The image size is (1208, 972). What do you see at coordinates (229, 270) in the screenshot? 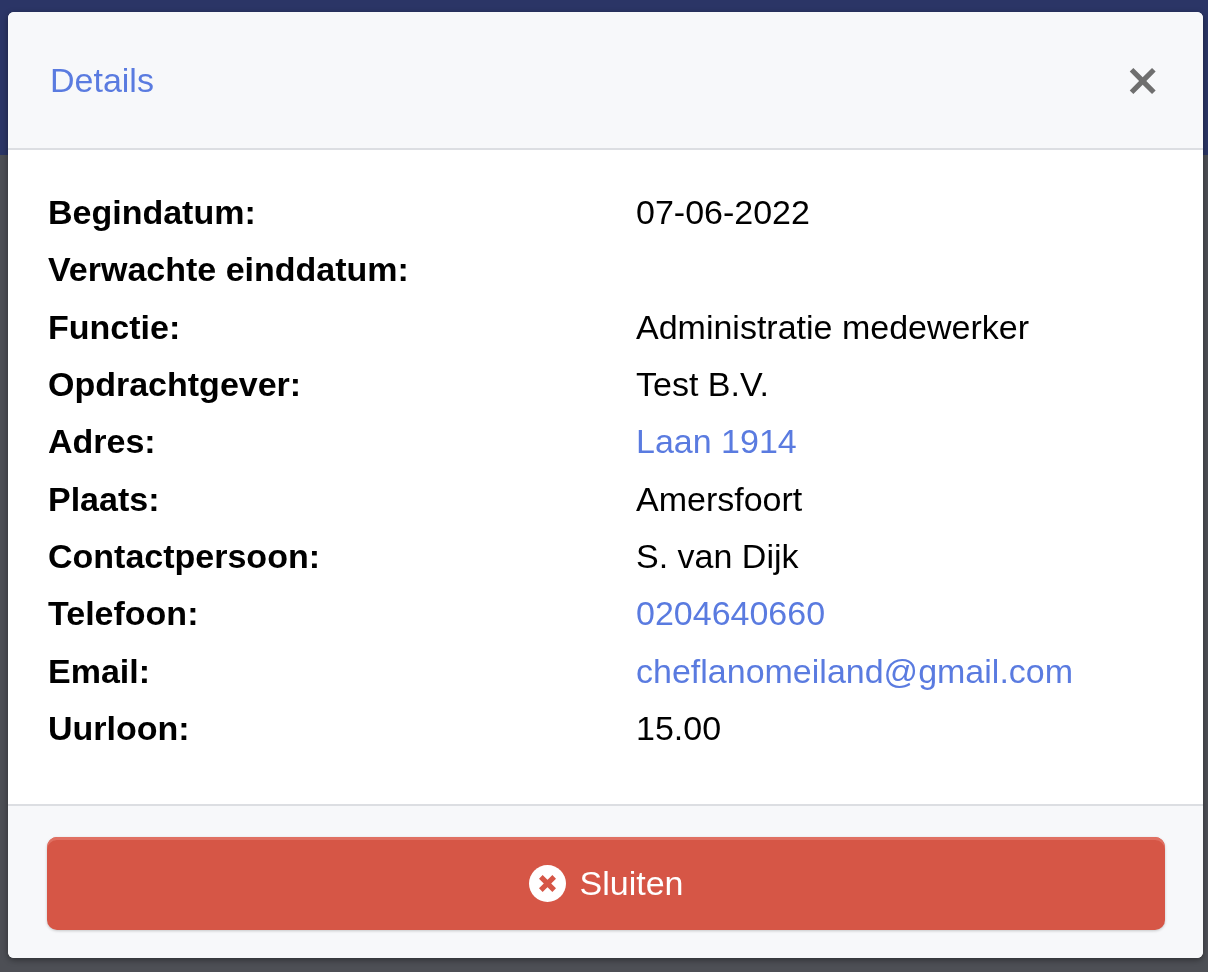
I see `field-label: Verwachte einddatum:` at bounding box center [229, 270].